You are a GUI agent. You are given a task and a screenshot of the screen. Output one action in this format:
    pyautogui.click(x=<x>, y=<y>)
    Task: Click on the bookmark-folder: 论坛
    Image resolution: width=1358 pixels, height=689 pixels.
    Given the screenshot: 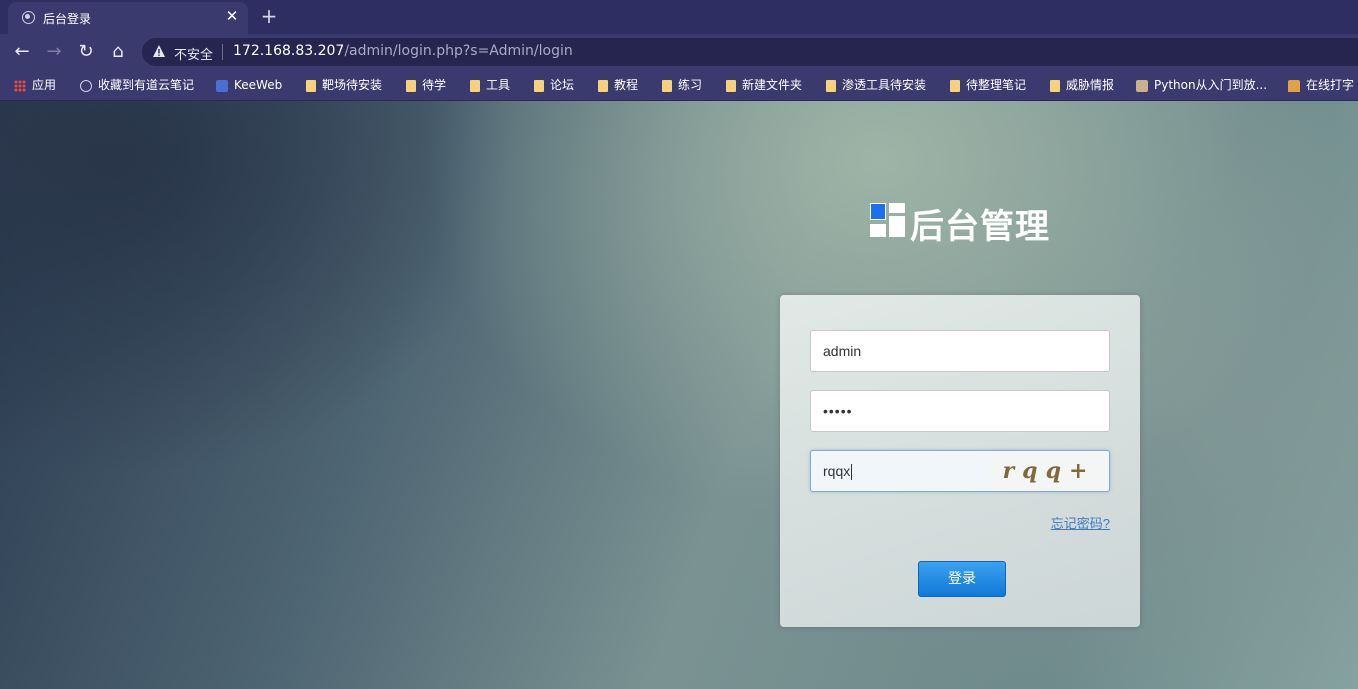 What is the action you would take?
    pyautogui.click(x=554, y=85)
    